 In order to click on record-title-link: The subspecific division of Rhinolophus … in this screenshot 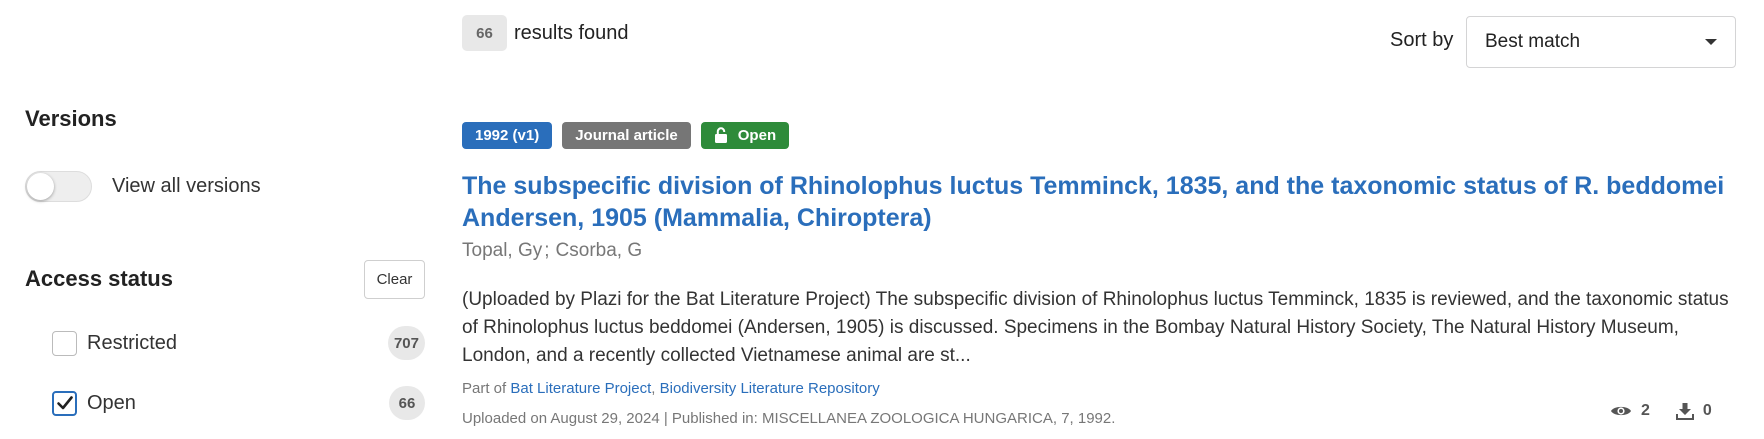, I will do `click(1097, 202)`.